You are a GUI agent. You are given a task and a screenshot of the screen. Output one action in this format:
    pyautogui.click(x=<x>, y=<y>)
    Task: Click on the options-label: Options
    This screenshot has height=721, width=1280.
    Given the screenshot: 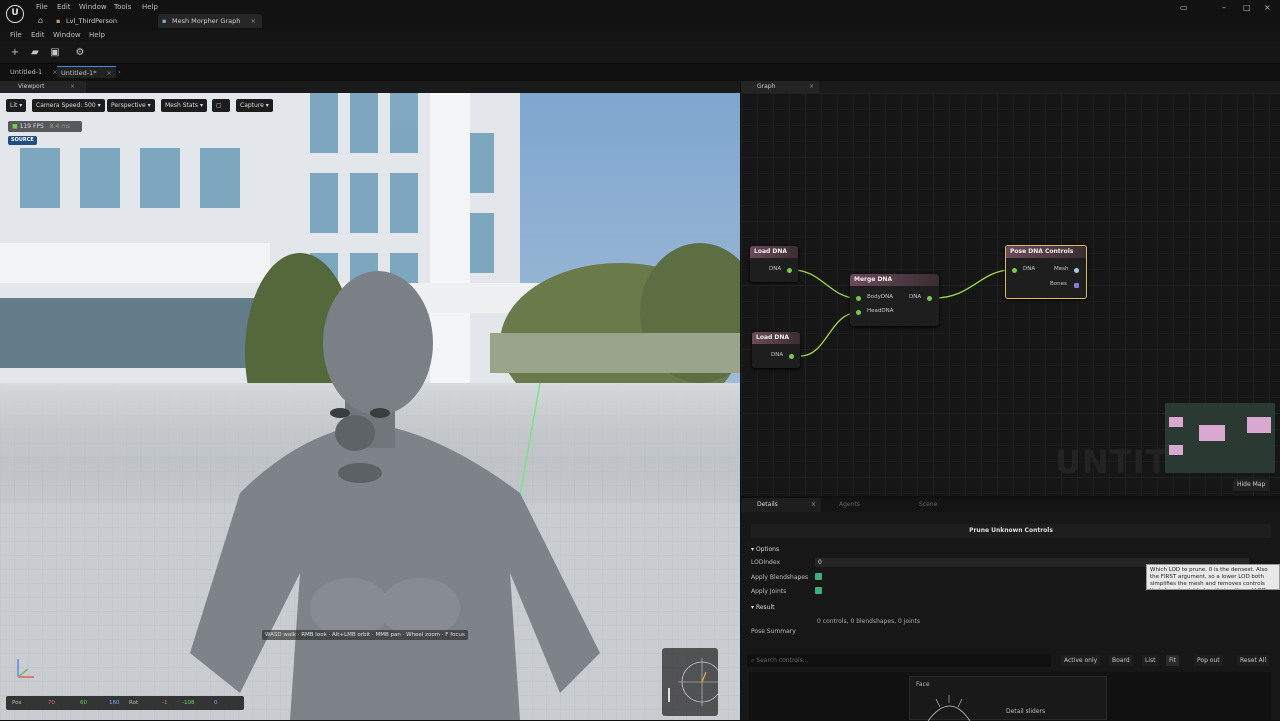 What is the action you would take?
    pyautogui.click(x=767, y=549)
    